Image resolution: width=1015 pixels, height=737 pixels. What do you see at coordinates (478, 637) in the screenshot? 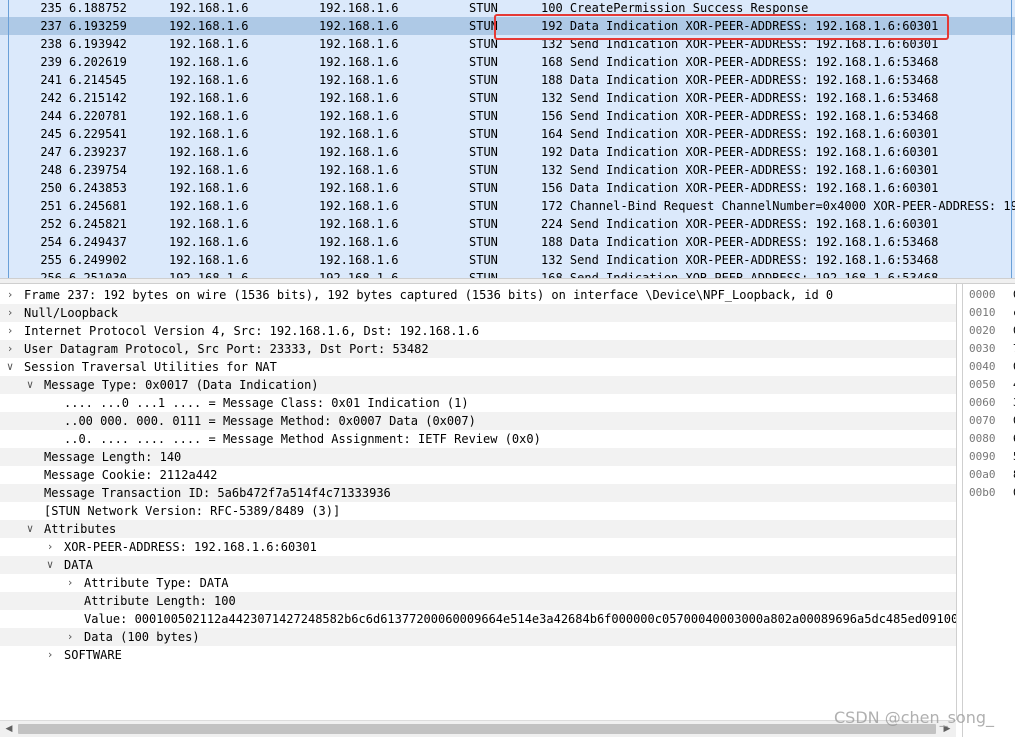
I see `detail-tree-row: › Data (100 bytes)` at bounding box center [478, 637].